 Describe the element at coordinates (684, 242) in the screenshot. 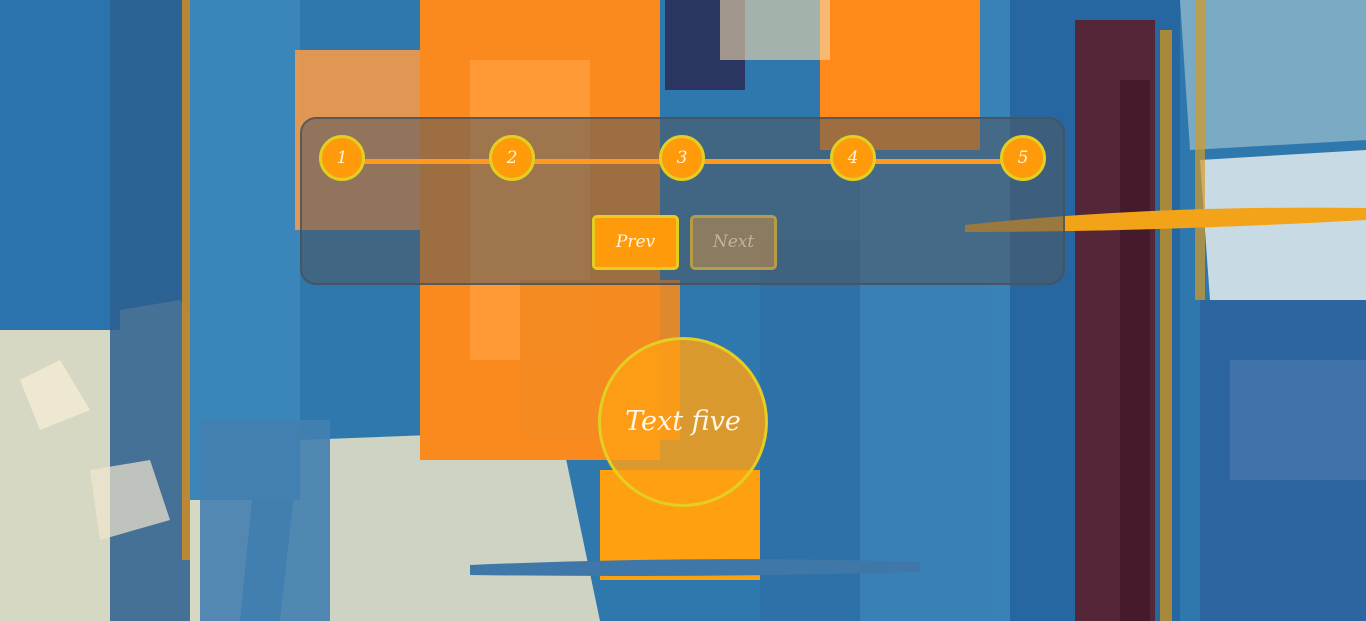

I see `stepper-controls: Prev Next` at that location.